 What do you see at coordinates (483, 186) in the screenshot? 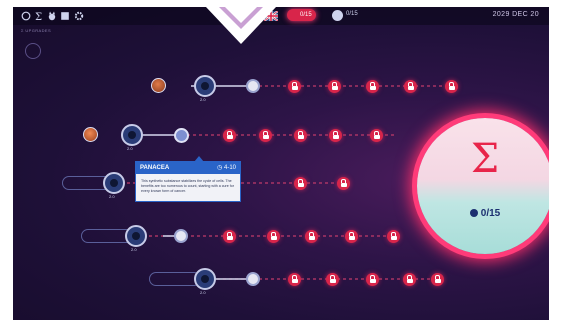
I see `sigma-progress-disc: Σ 0/15` at bounding box center [483, 186].